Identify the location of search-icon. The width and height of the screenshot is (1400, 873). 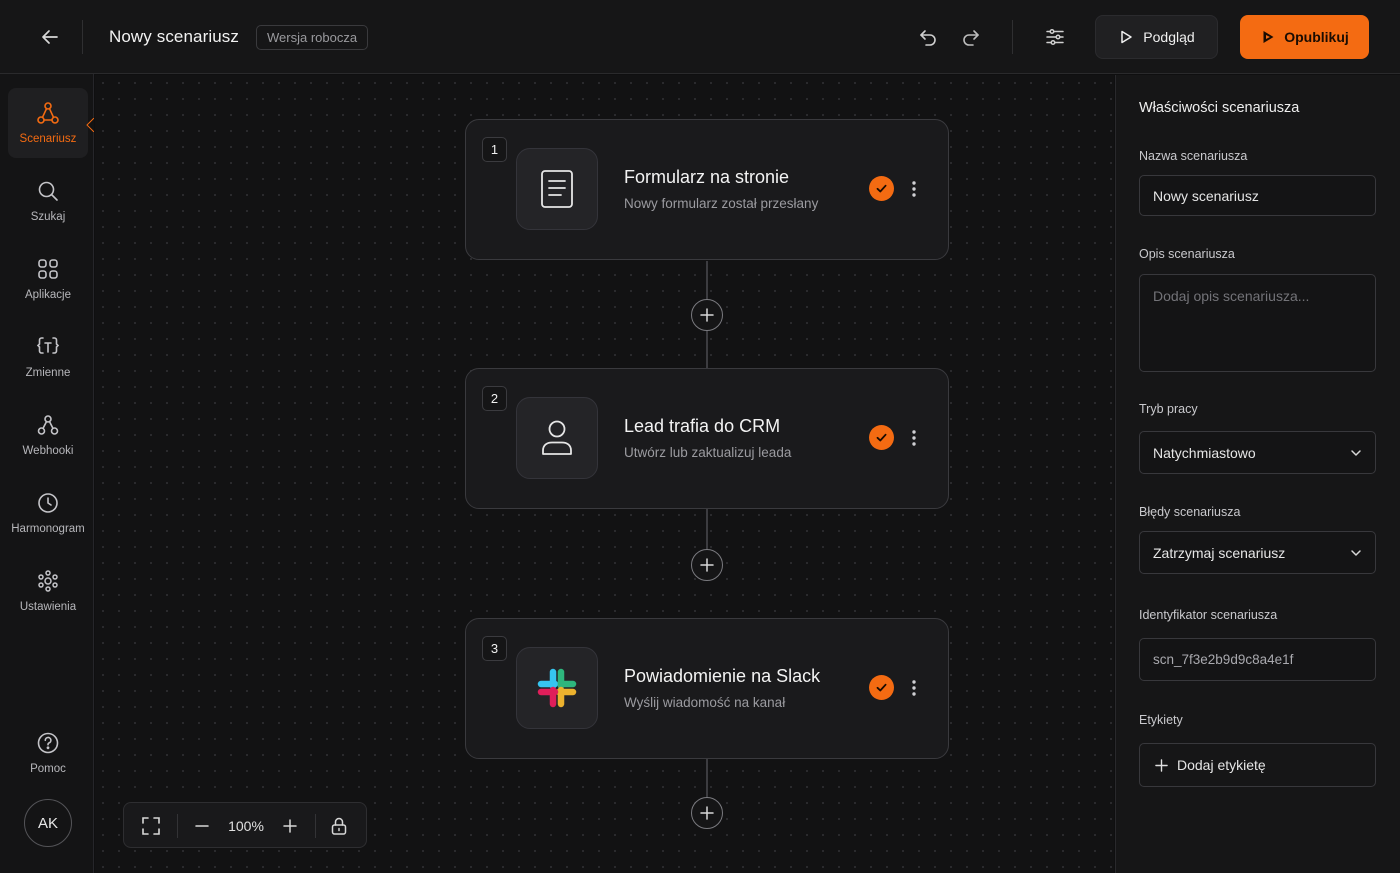
(48, 191).